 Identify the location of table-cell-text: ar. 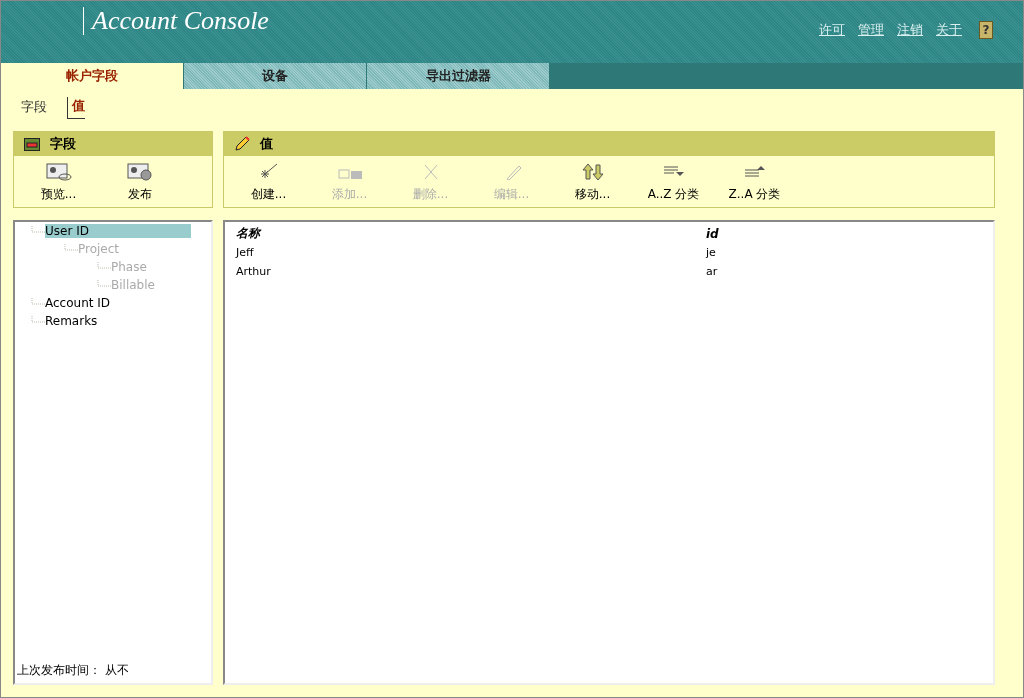
(712, 272).